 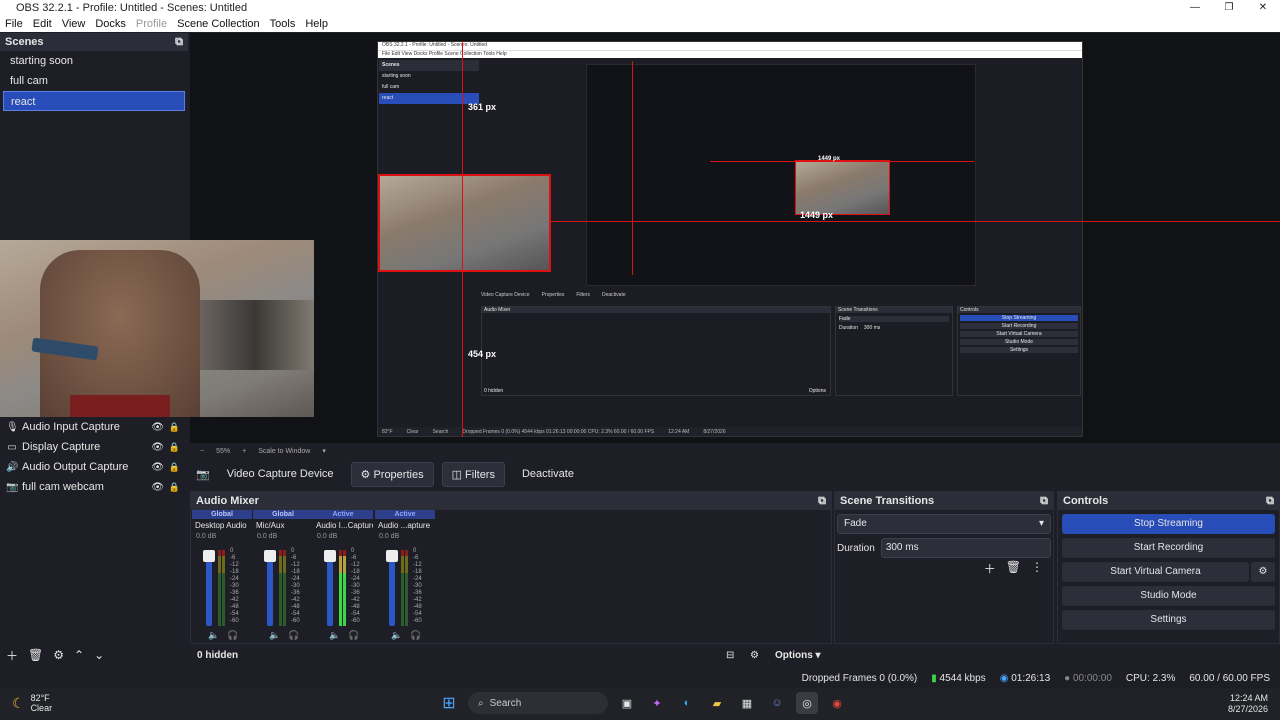 What do you see at coordinates (1263, 8) in the screenshot?
I see `close-icon: ✕` at bounding box center [1263, 8].